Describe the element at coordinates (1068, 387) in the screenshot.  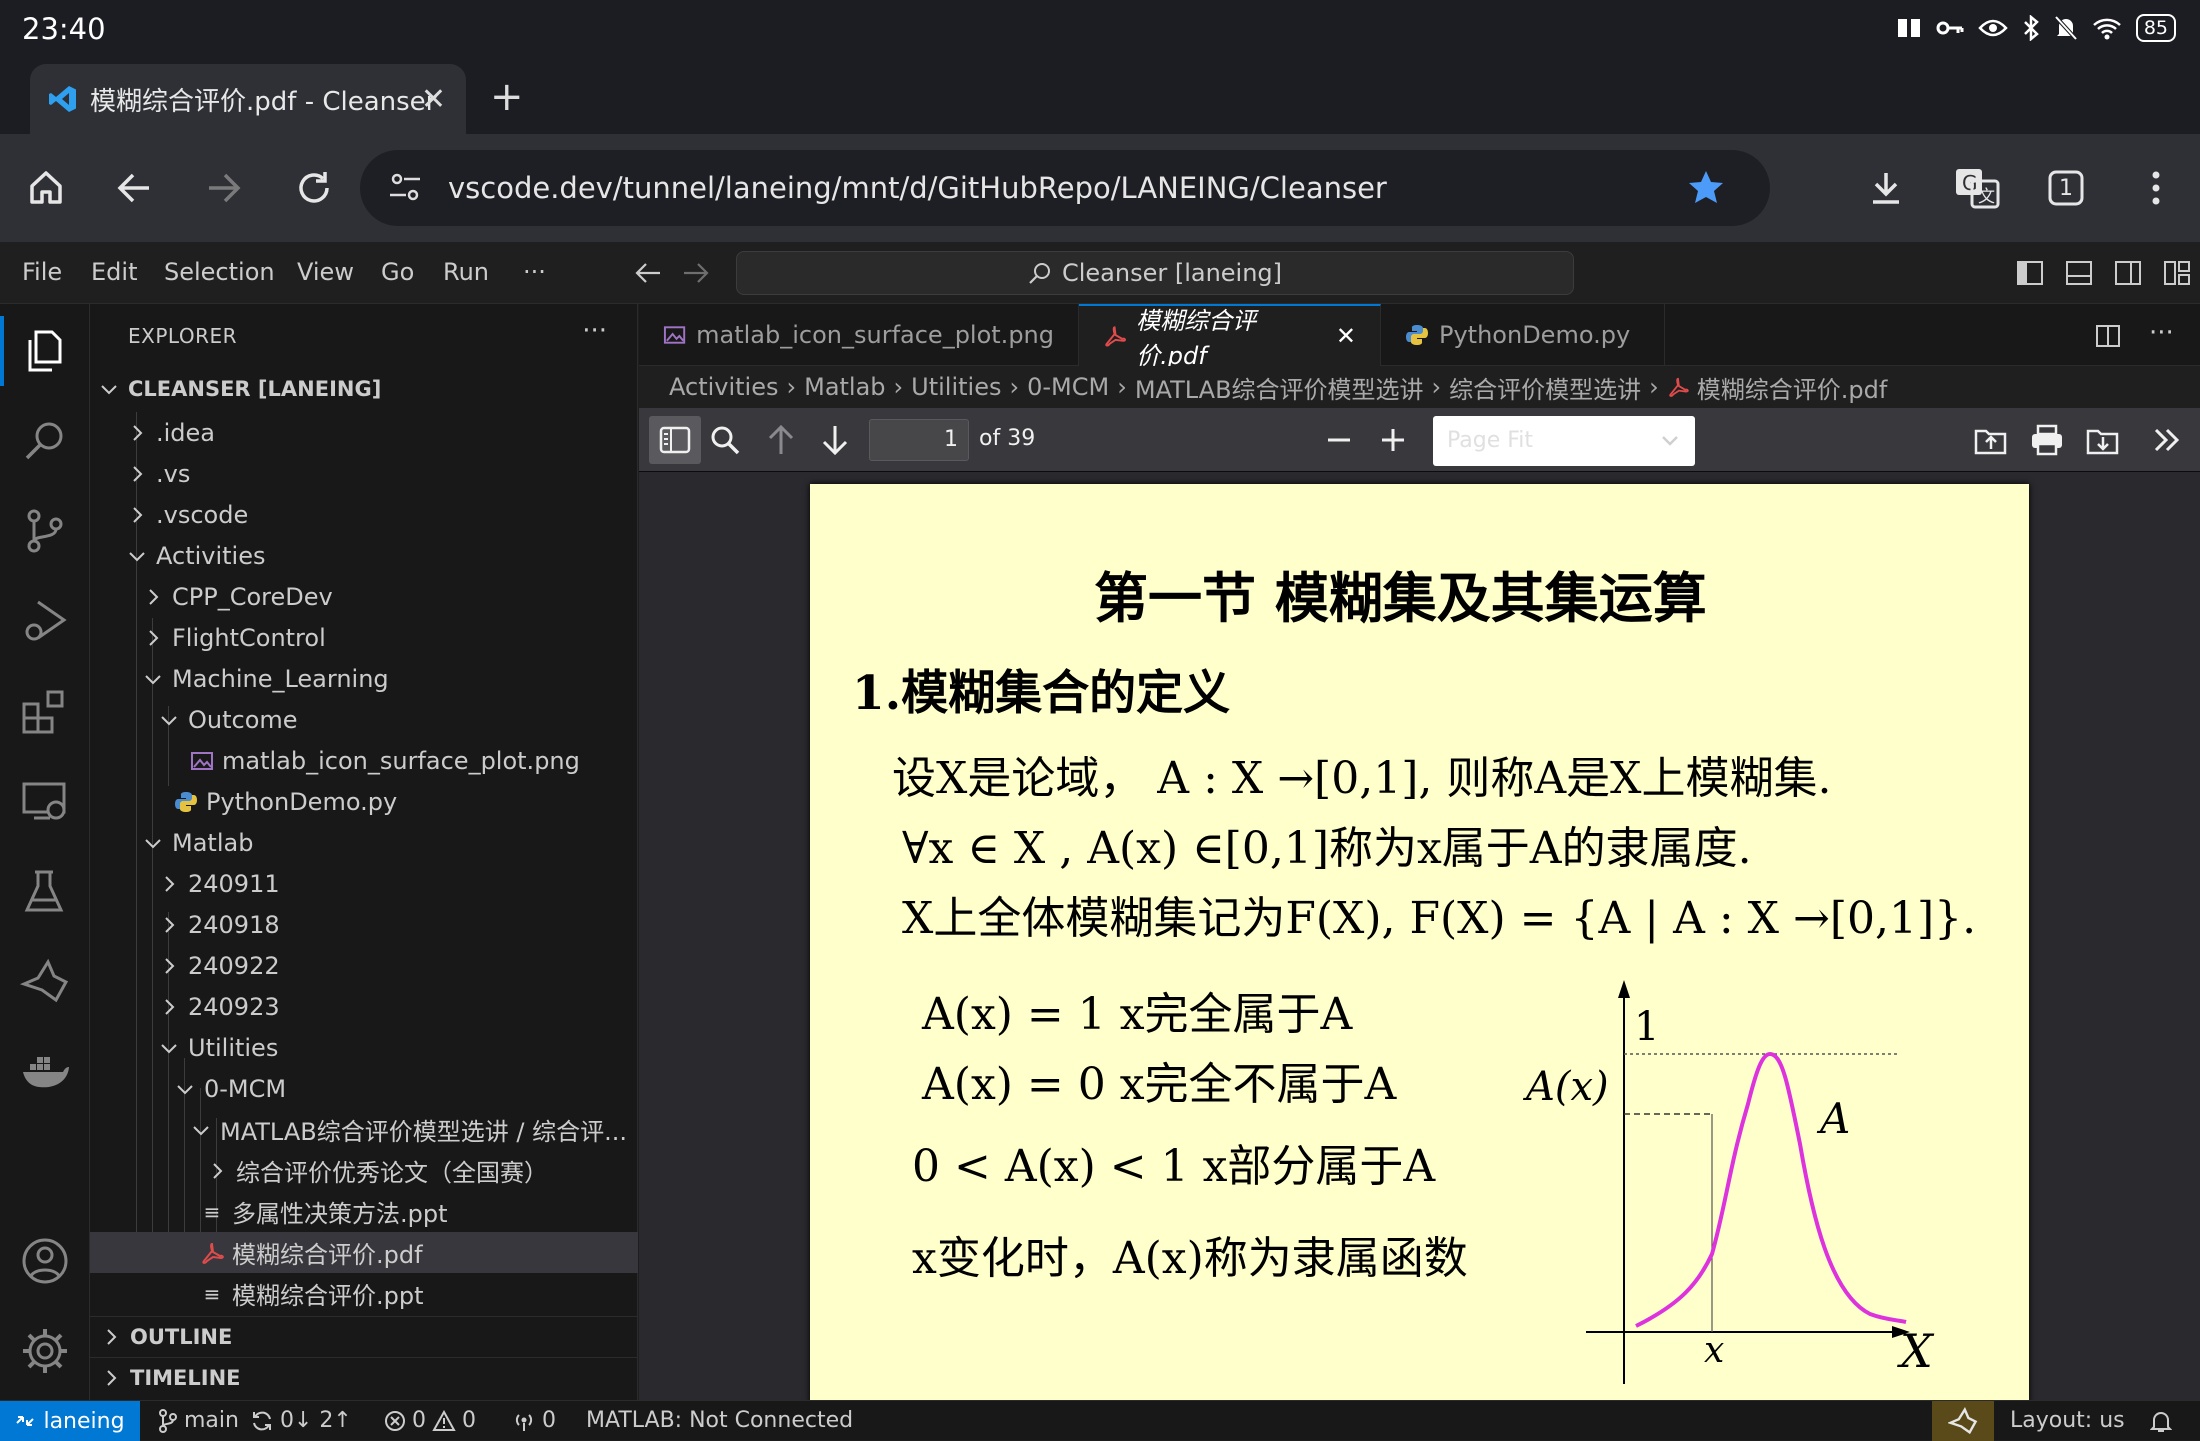
I see `breadcrumb-item: 0-MCM` at that location.